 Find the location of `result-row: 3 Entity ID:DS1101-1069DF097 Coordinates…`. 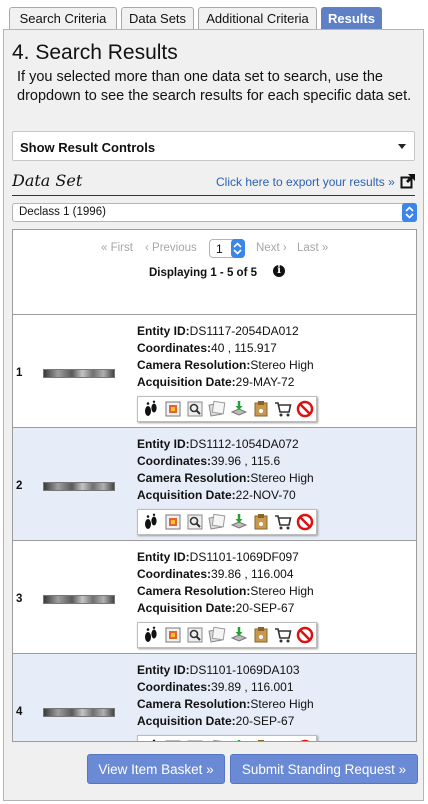

result-row: 3 Entity ID:DS1101-1069DF097 Coordinates… is located at coordinates (214, 596).